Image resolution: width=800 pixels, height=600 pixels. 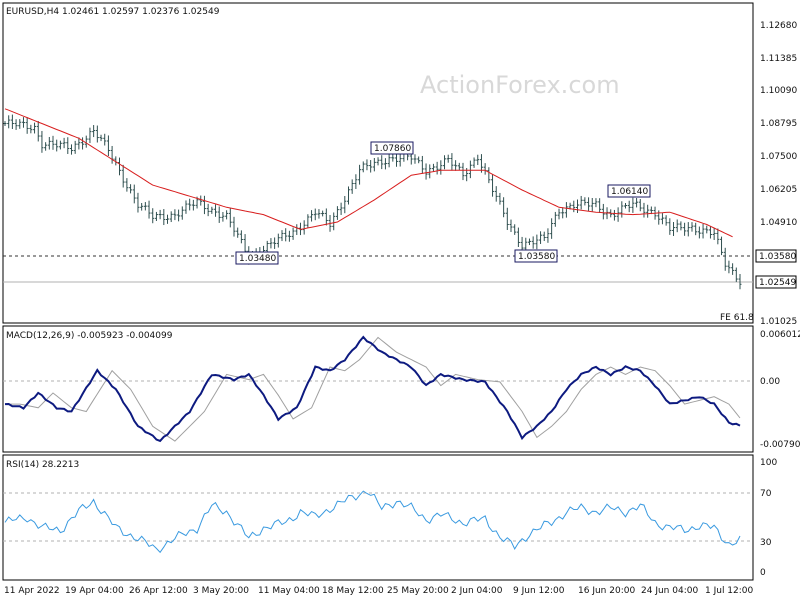 I want to click on rsi-panel-title: RSI(14) 28.2213, so click(x=42, y=465).